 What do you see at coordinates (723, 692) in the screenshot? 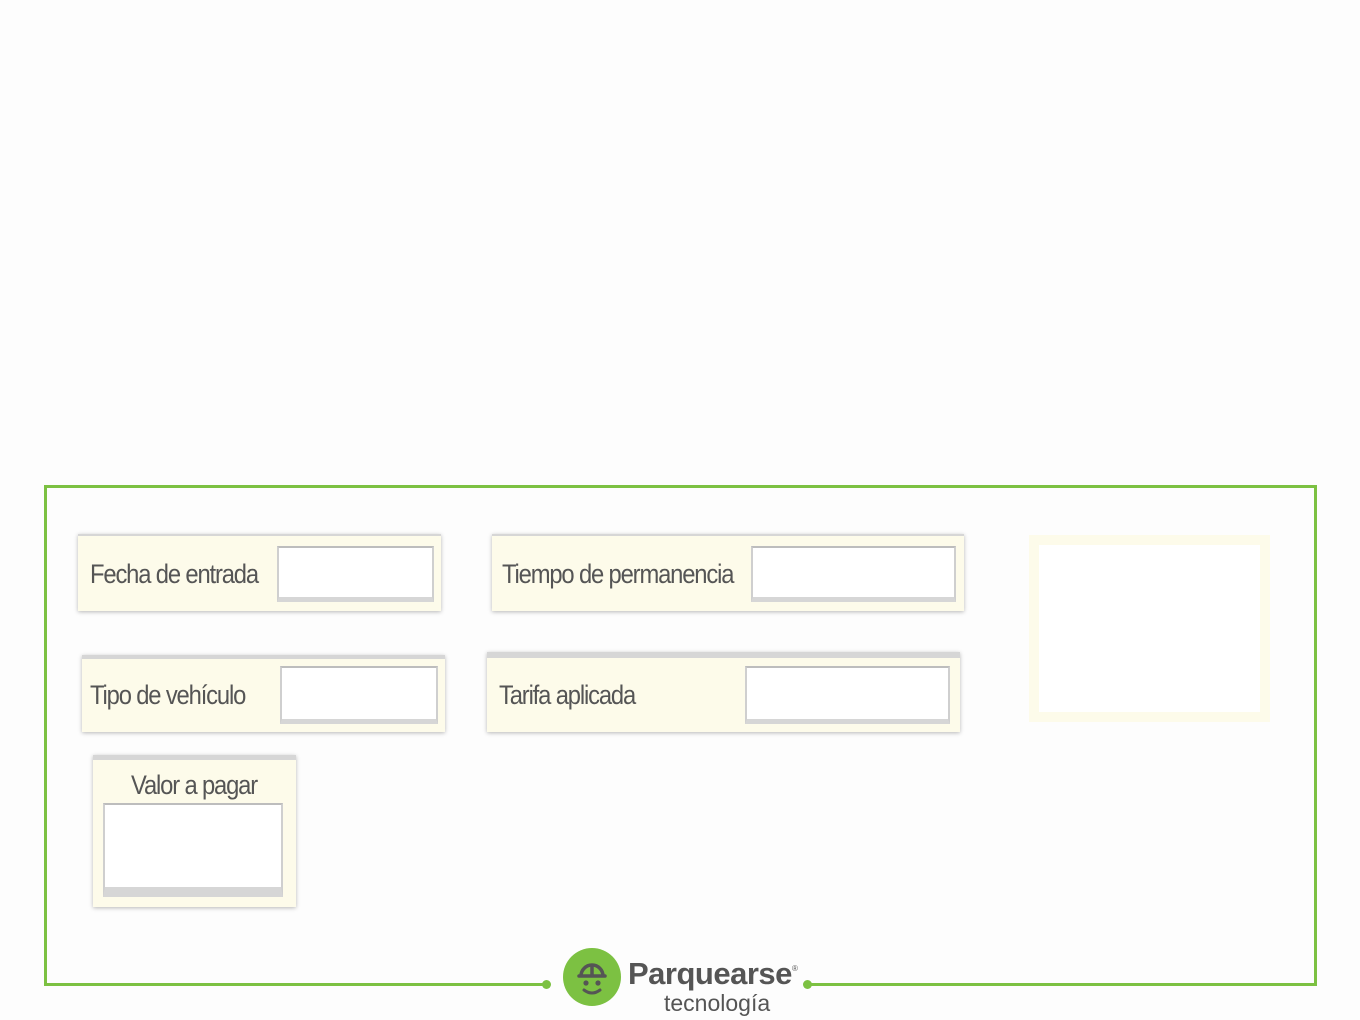
I see `rate-panel: Tarifa aplicada` at bounding box center [723, 692].